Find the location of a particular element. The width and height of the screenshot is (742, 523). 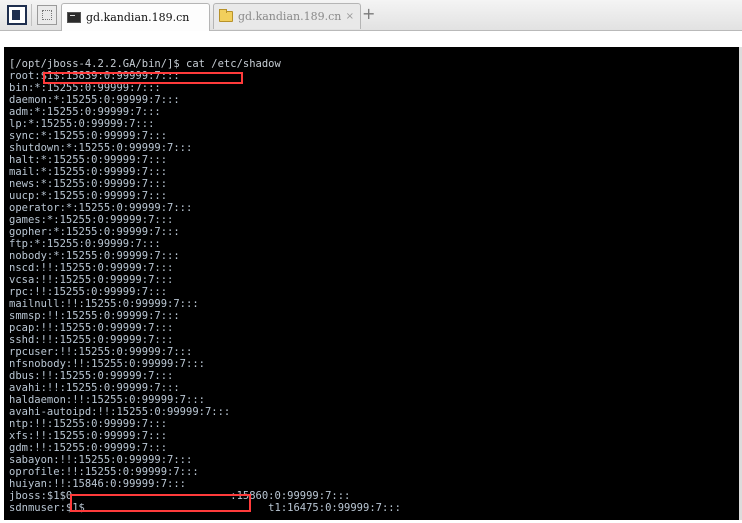

terminal-line: smmsp:!!:15255:0:99999:7::: is located at coordinates (94, 316).